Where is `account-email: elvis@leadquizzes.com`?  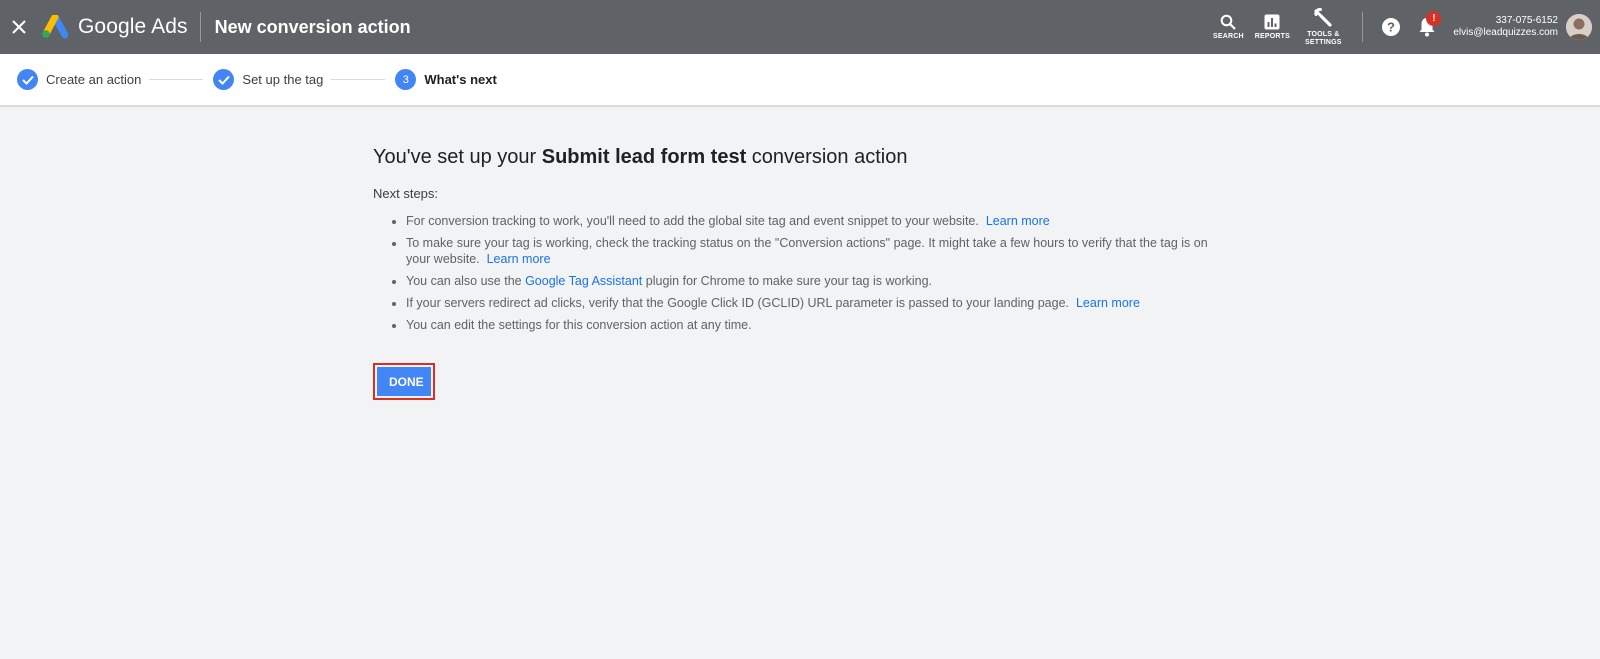 account-email: elvis@leadquizzes.com is located at coordinates (1505, 32).